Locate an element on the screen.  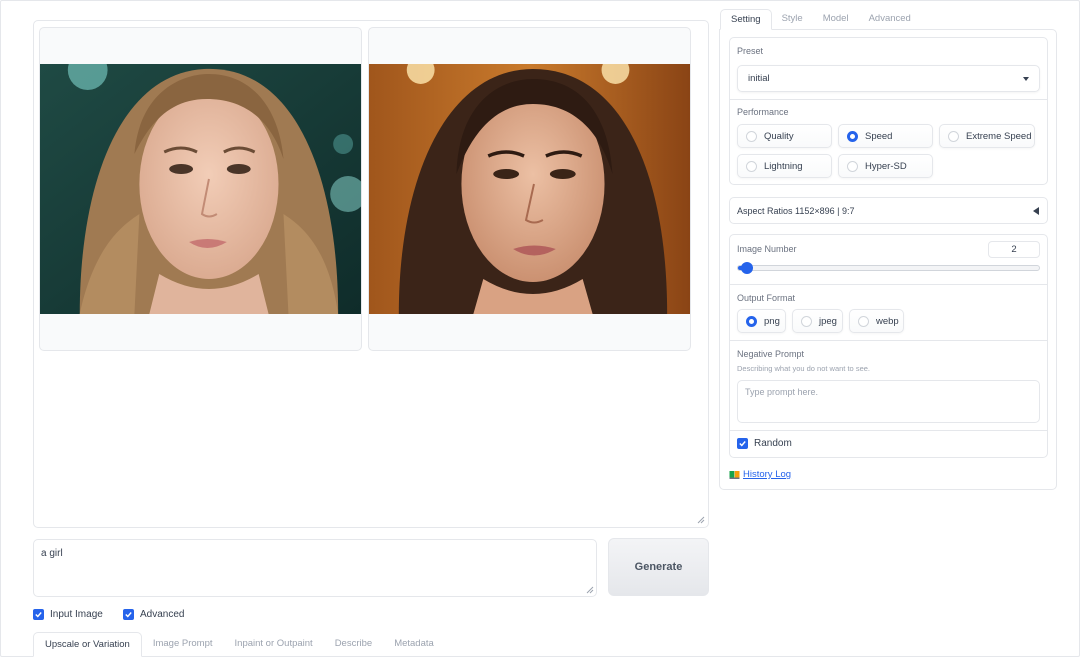
option-label: png is located at coordinates (772, 321).